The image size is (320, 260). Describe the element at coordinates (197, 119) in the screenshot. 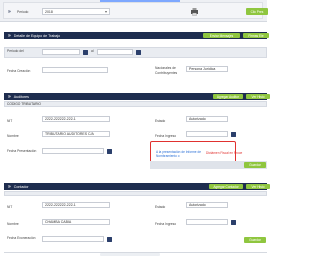

I see `auditor-status-value: Autorizado` at that location.